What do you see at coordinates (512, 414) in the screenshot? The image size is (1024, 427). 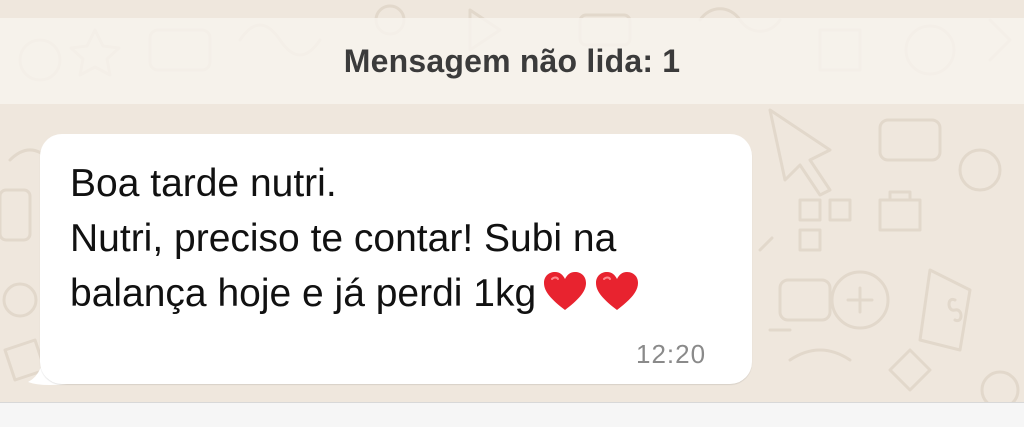 I see `message-composer-bar` at bounding box center [512, 414].